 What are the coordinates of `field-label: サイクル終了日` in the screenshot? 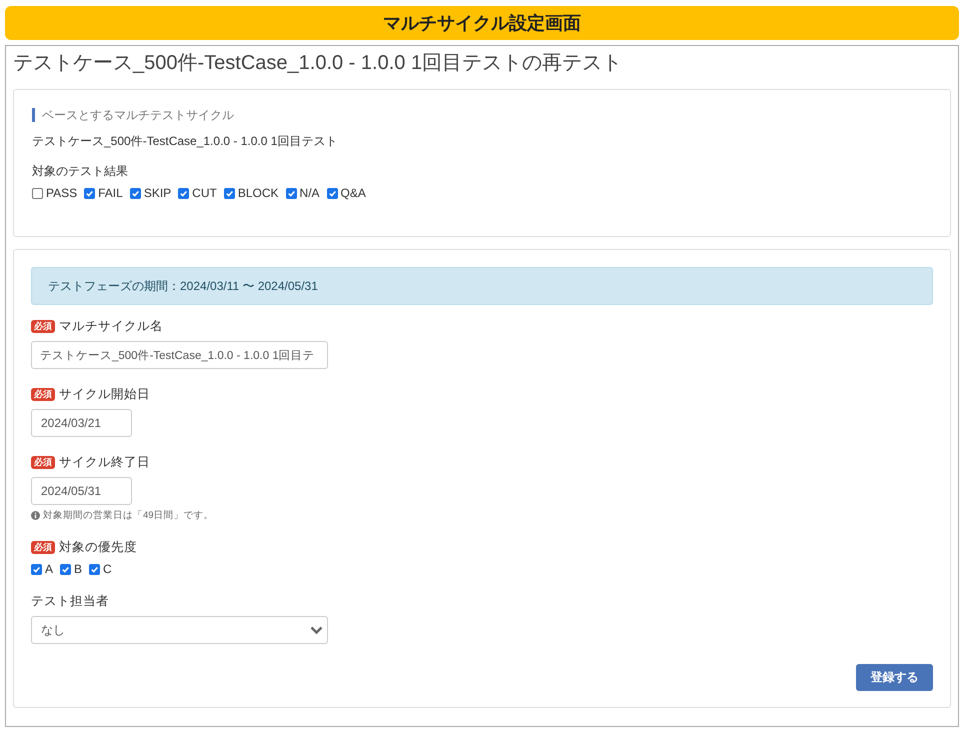 It's located at (104, 462).